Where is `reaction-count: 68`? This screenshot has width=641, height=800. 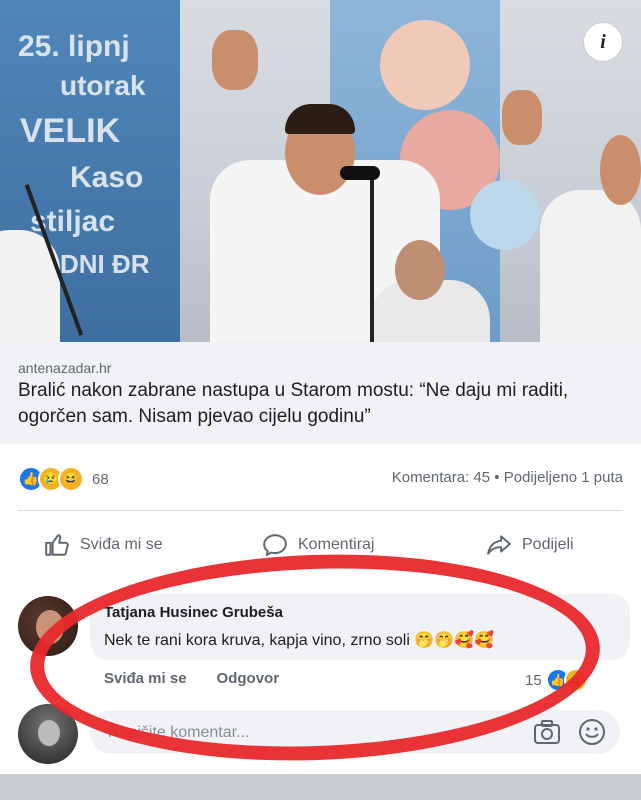
reaction-count: 68 is located at coordinates (100, 479).